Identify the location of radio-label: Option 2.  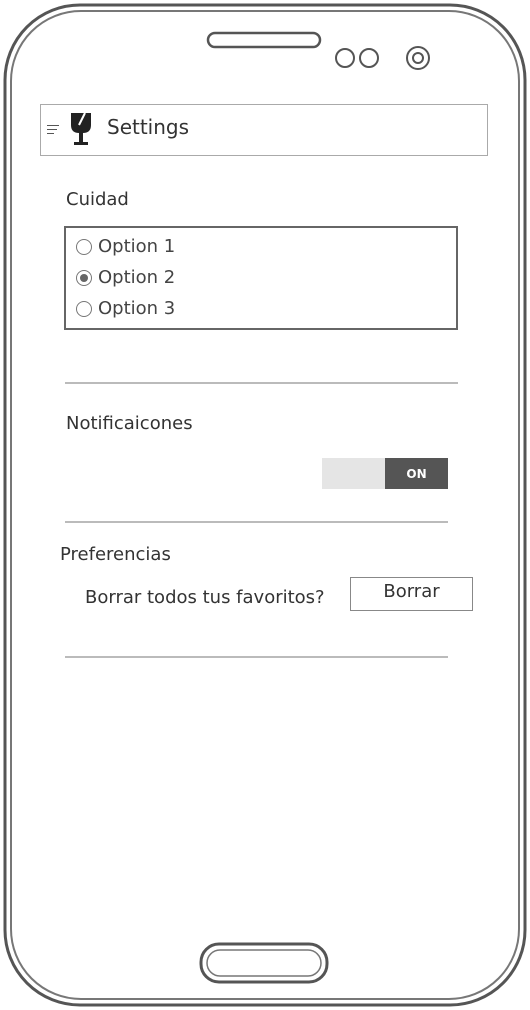
(137, 277).